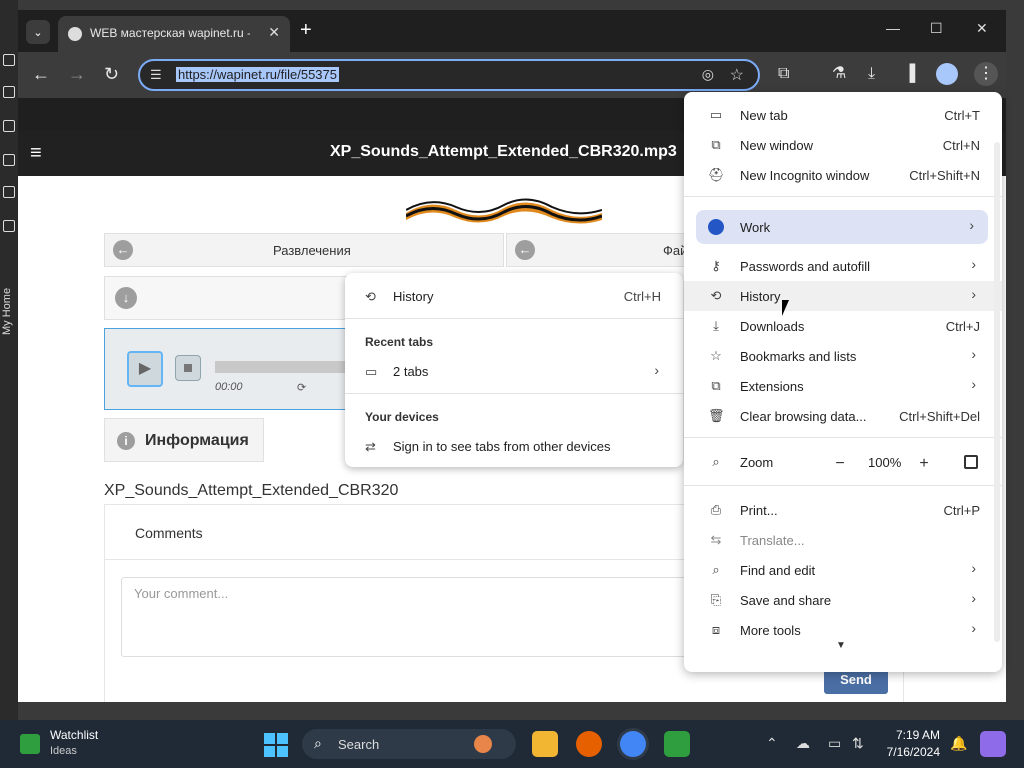 The width and height of the screenshot is (1024, 768). What do you see at coordinates (841, 645) in the screenshot?
I see `scroll-down-caret-icon: ▼` at bounding box center [841, 645].